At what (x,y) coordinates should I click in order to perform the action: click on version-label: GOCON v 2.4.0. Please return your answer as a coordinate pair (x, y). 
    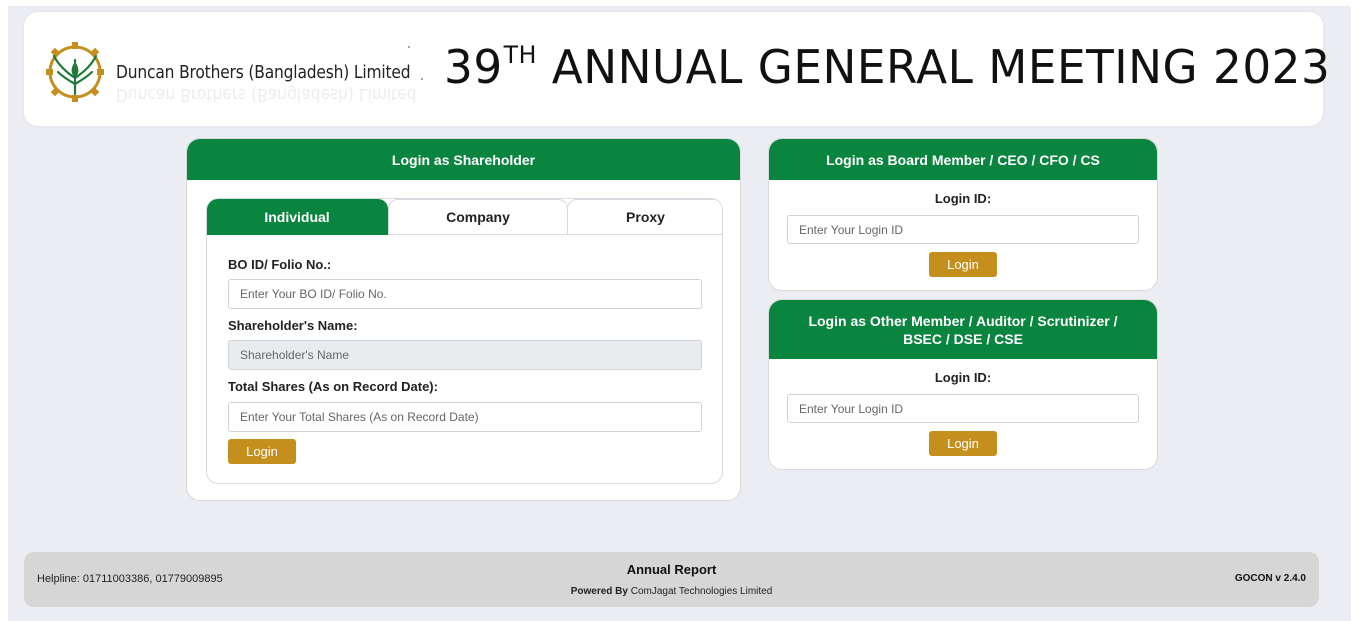
    Looking at the image, I should click on (1270, 578).